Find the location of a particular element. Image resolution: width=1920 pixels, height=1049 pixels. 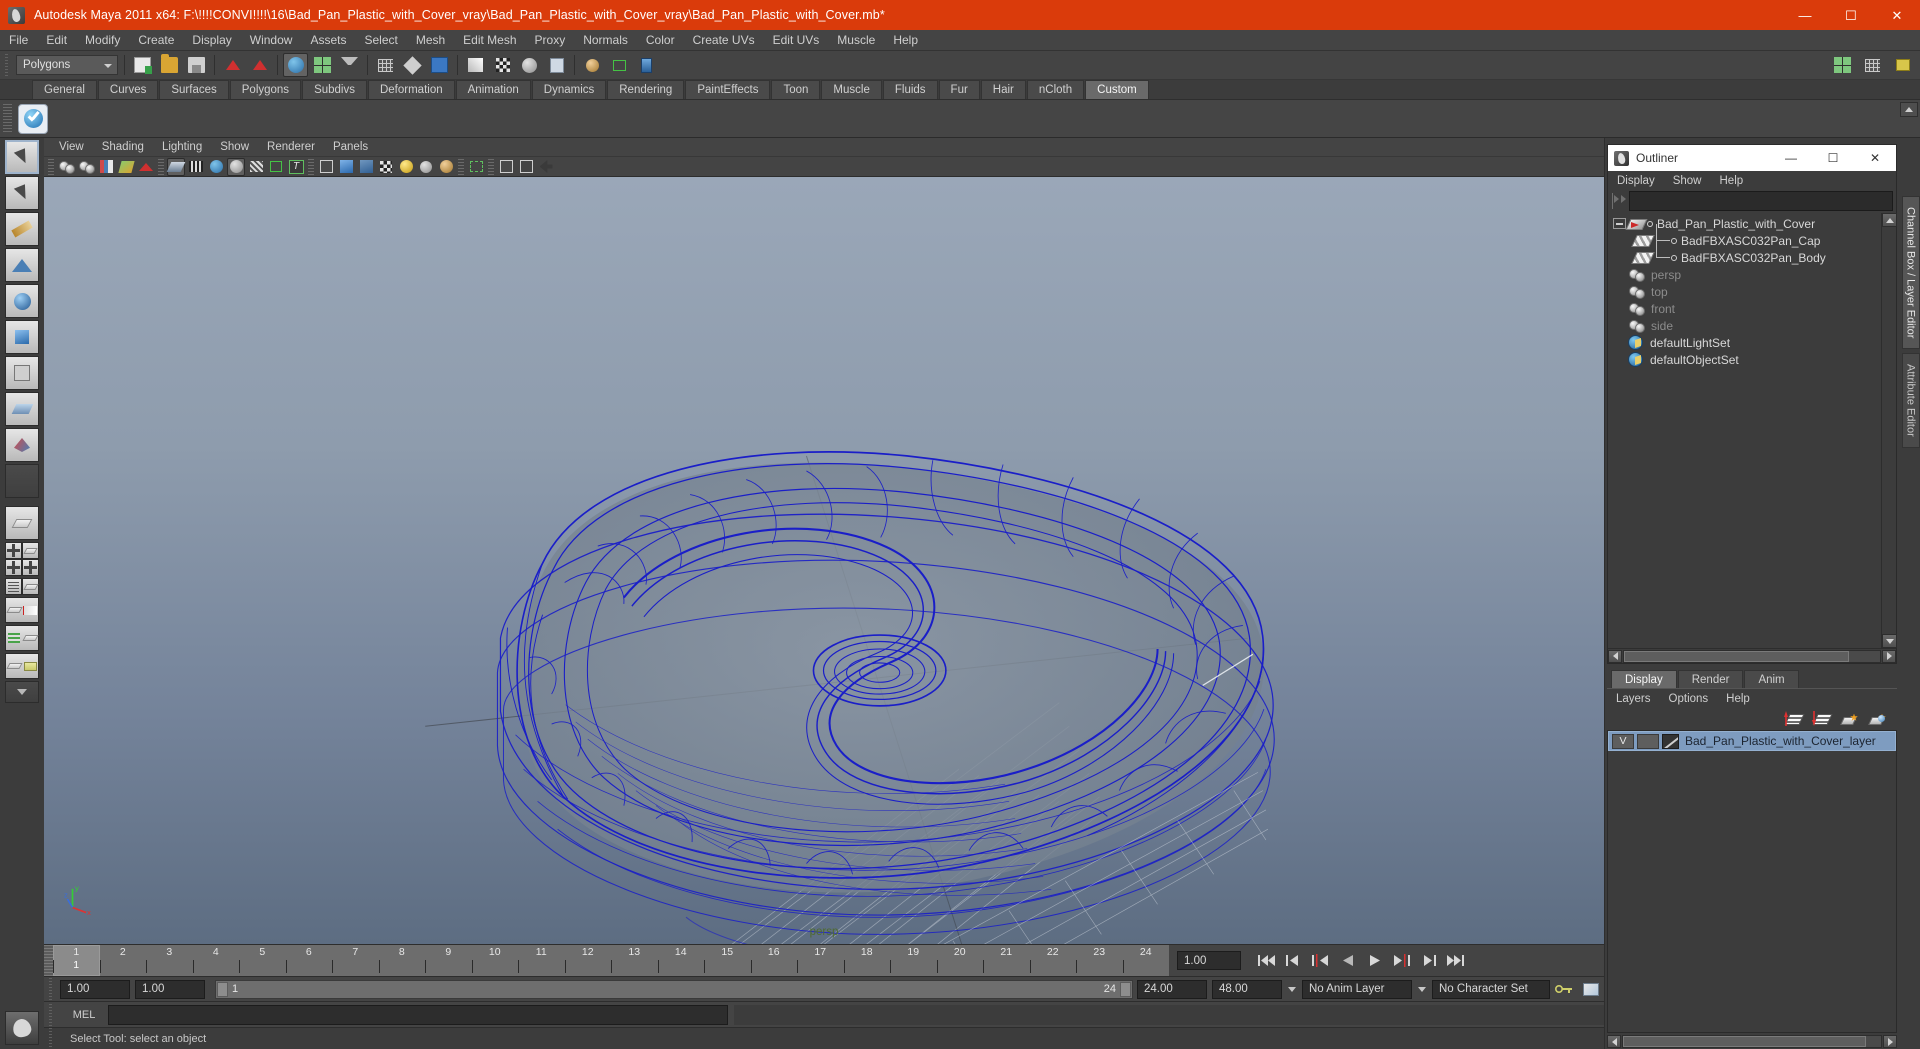

current-time-field: 1.00 is located at coordinates (1209, 960).